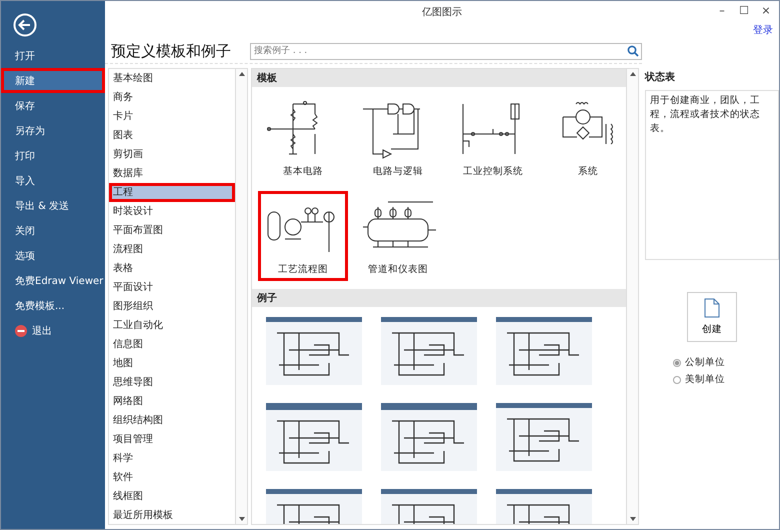 This screenshot has height=530, width=780. Describe the element at coordinates (21, 330) in the screenshot. I see `exit-icon` at that location.